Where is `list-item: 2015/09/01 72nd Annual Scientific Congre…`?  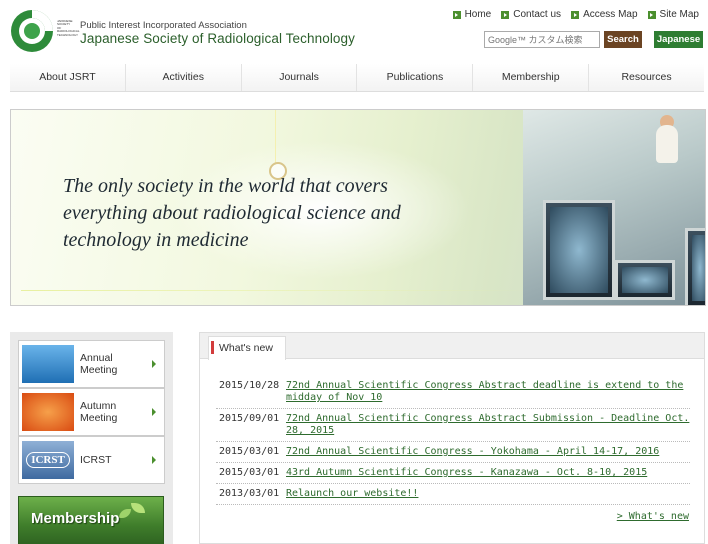
list-item: 2015/09/01 72nd Annual Scientific Congre… is located at coordinates (453, 425).